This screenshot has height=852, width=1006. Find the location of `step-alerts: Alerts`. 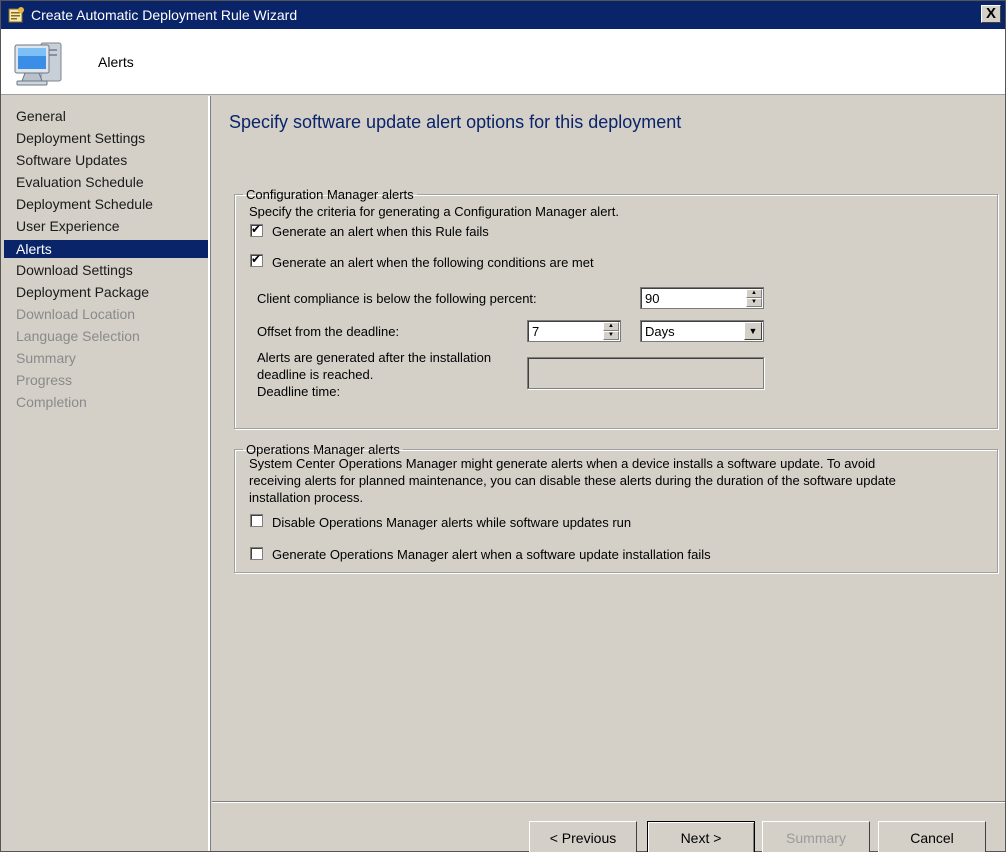

step-alerts: Alerts is located at coordinates (106, 249).